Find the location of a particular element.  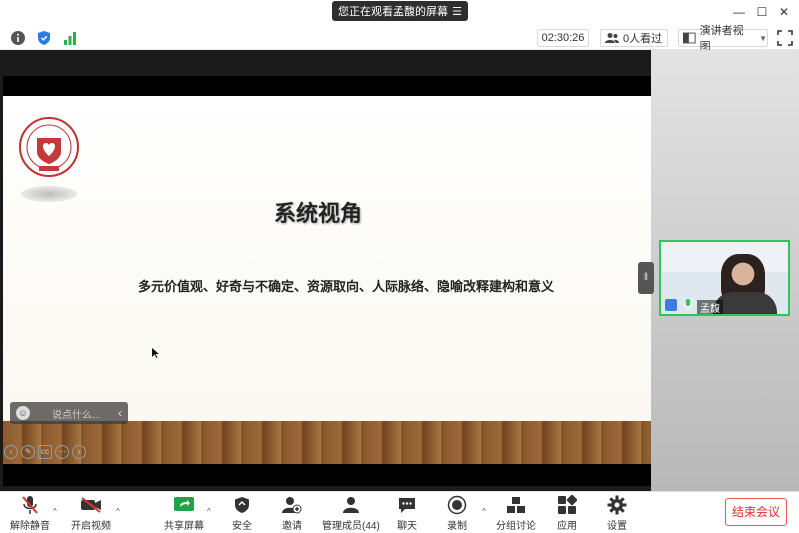

unmute-label: 解除静音 is located at coordinates (30, 526).